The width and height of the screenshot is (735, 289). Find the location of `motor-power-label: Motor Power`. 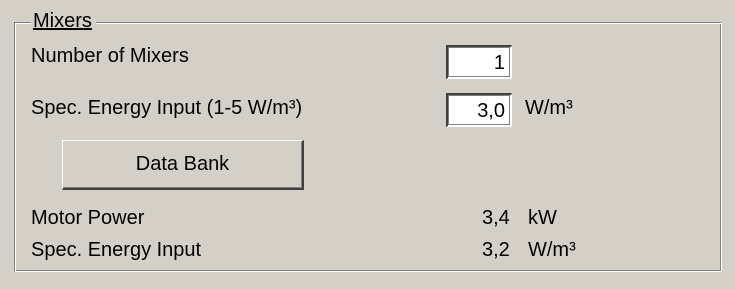

motor-power-label: Motor Power is located at coordinates (88, 218).